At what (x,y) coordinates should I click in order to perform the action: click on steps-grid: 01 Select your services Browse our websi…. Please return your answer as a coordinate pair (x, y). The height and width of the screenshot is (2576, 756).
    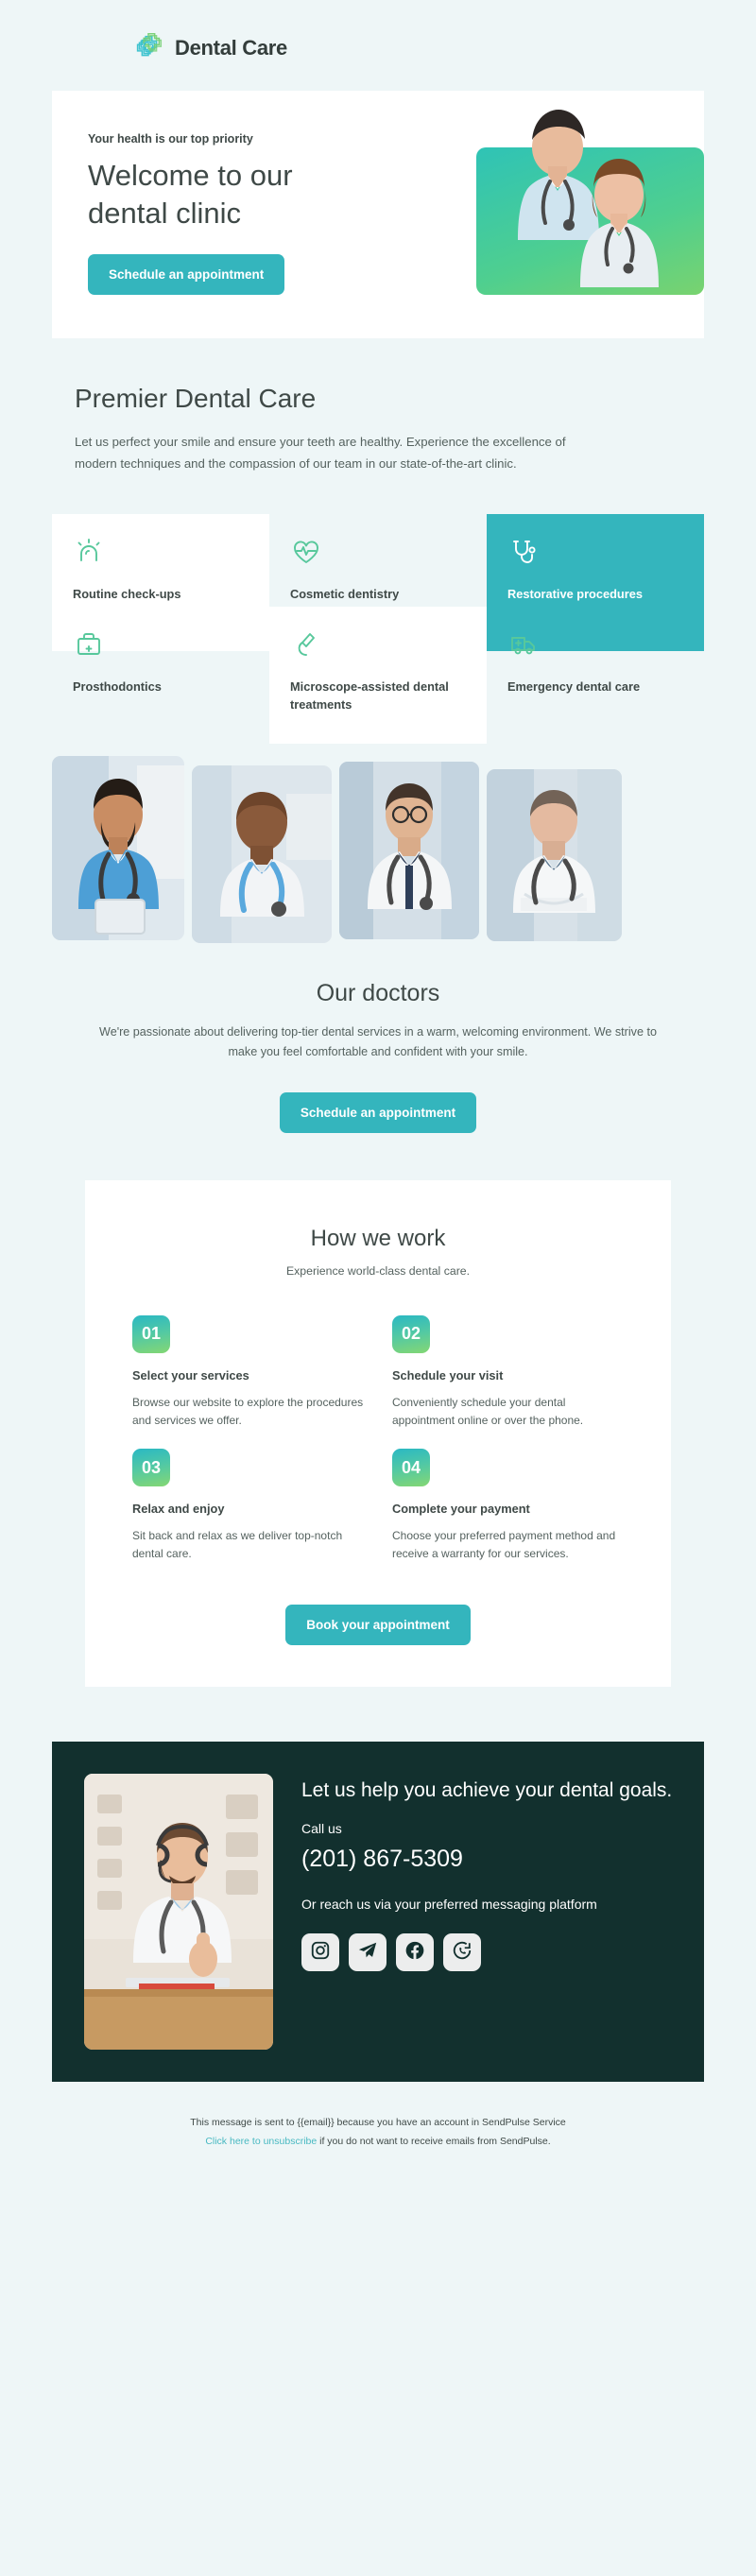
    Looking at the image, I should click on (378, 1439).